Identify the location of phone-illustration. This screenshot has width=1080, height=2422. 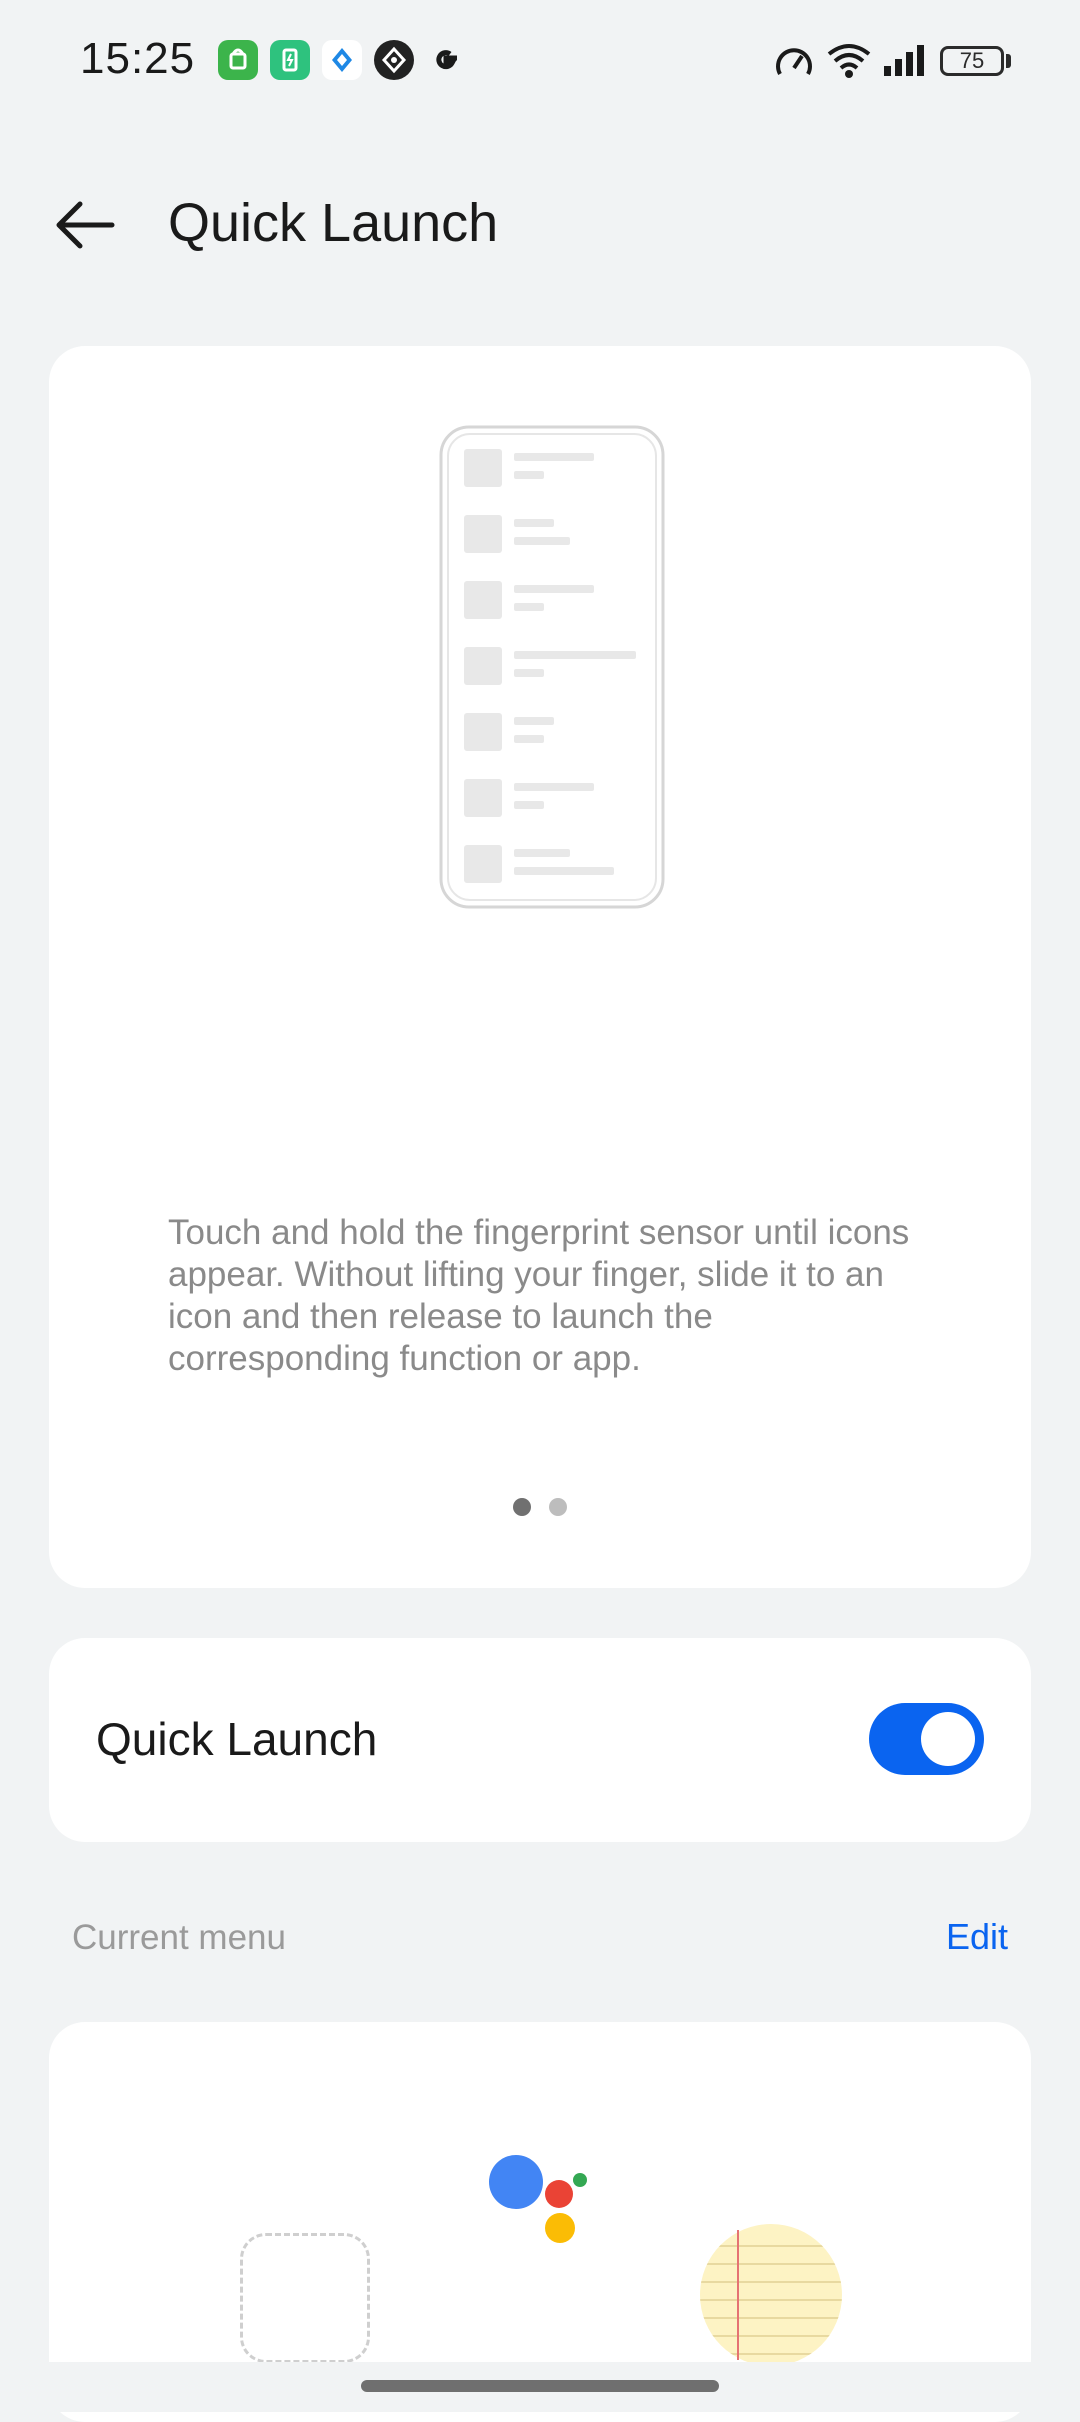
(552, 667).